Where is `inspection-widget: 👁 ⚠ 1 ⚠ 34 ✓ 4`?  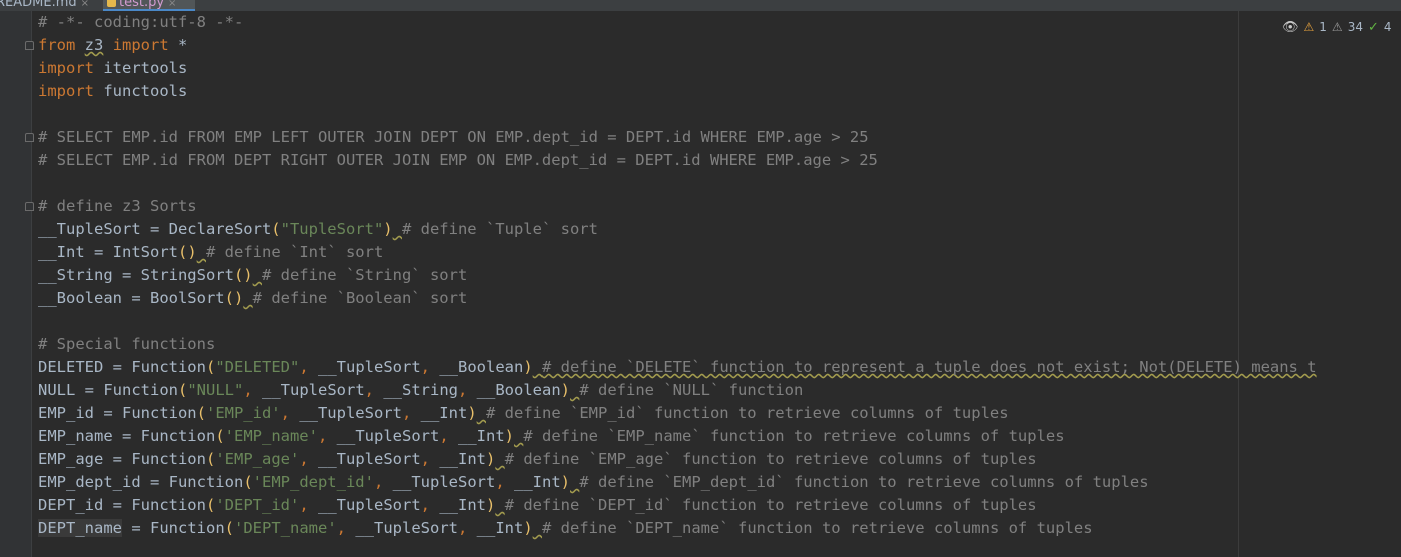
inspection-widget: 👁 ⚠ 1 ⚠ 34 ✓ 4 is located at coordinates (1337, 27).